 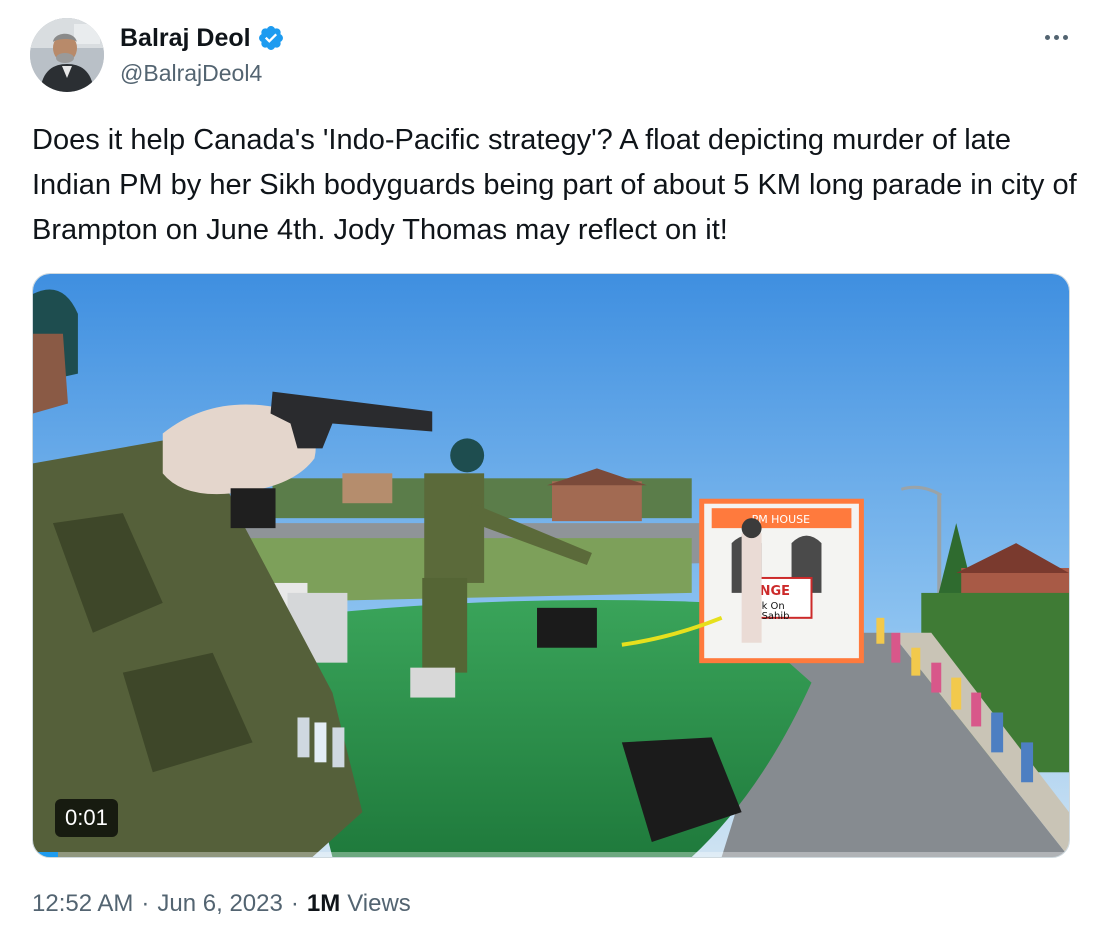 I want to click on tweet-meta: 12:52 AM · Jun 6, 2023 · 1M Views, so click(x=221, y=904).